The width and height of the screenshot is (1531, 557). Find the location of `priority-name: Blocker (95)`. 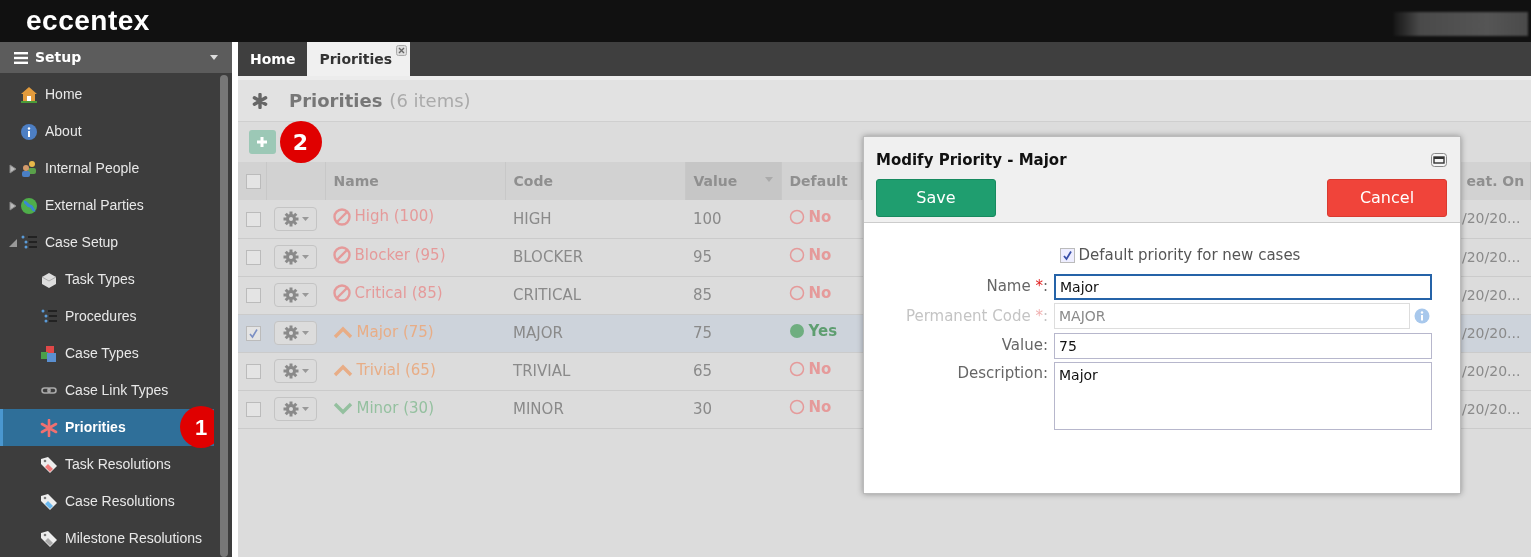

priority-name: Blocker (95) is located at coordinates (389, 255).